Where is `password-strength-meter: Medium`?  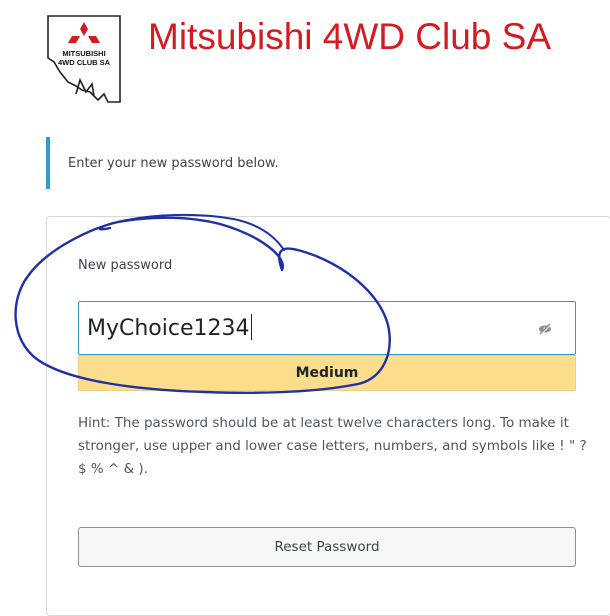
password-strength-meter: Medium is located at coordinates (327, 373).